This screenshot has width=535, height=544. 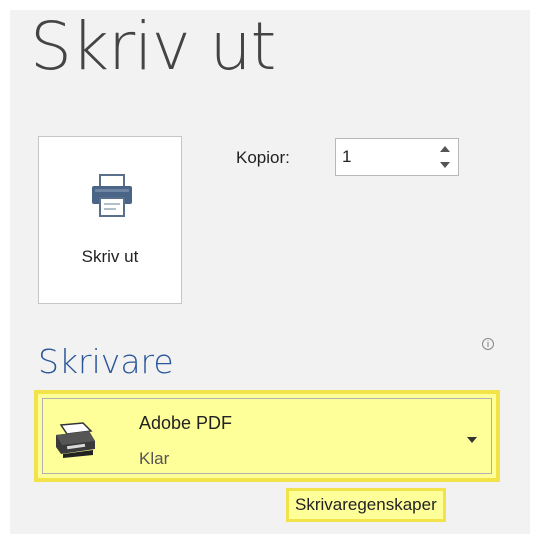 What do you see at coordinates (153, 46) in the screenshot?
I see `page-title: Skriv ut` at bounding box center [153, 46].